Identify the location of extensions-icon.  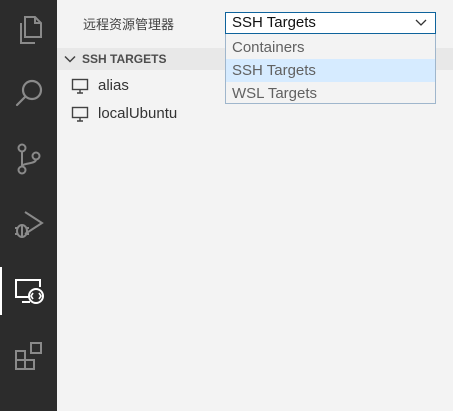
(28, 356).